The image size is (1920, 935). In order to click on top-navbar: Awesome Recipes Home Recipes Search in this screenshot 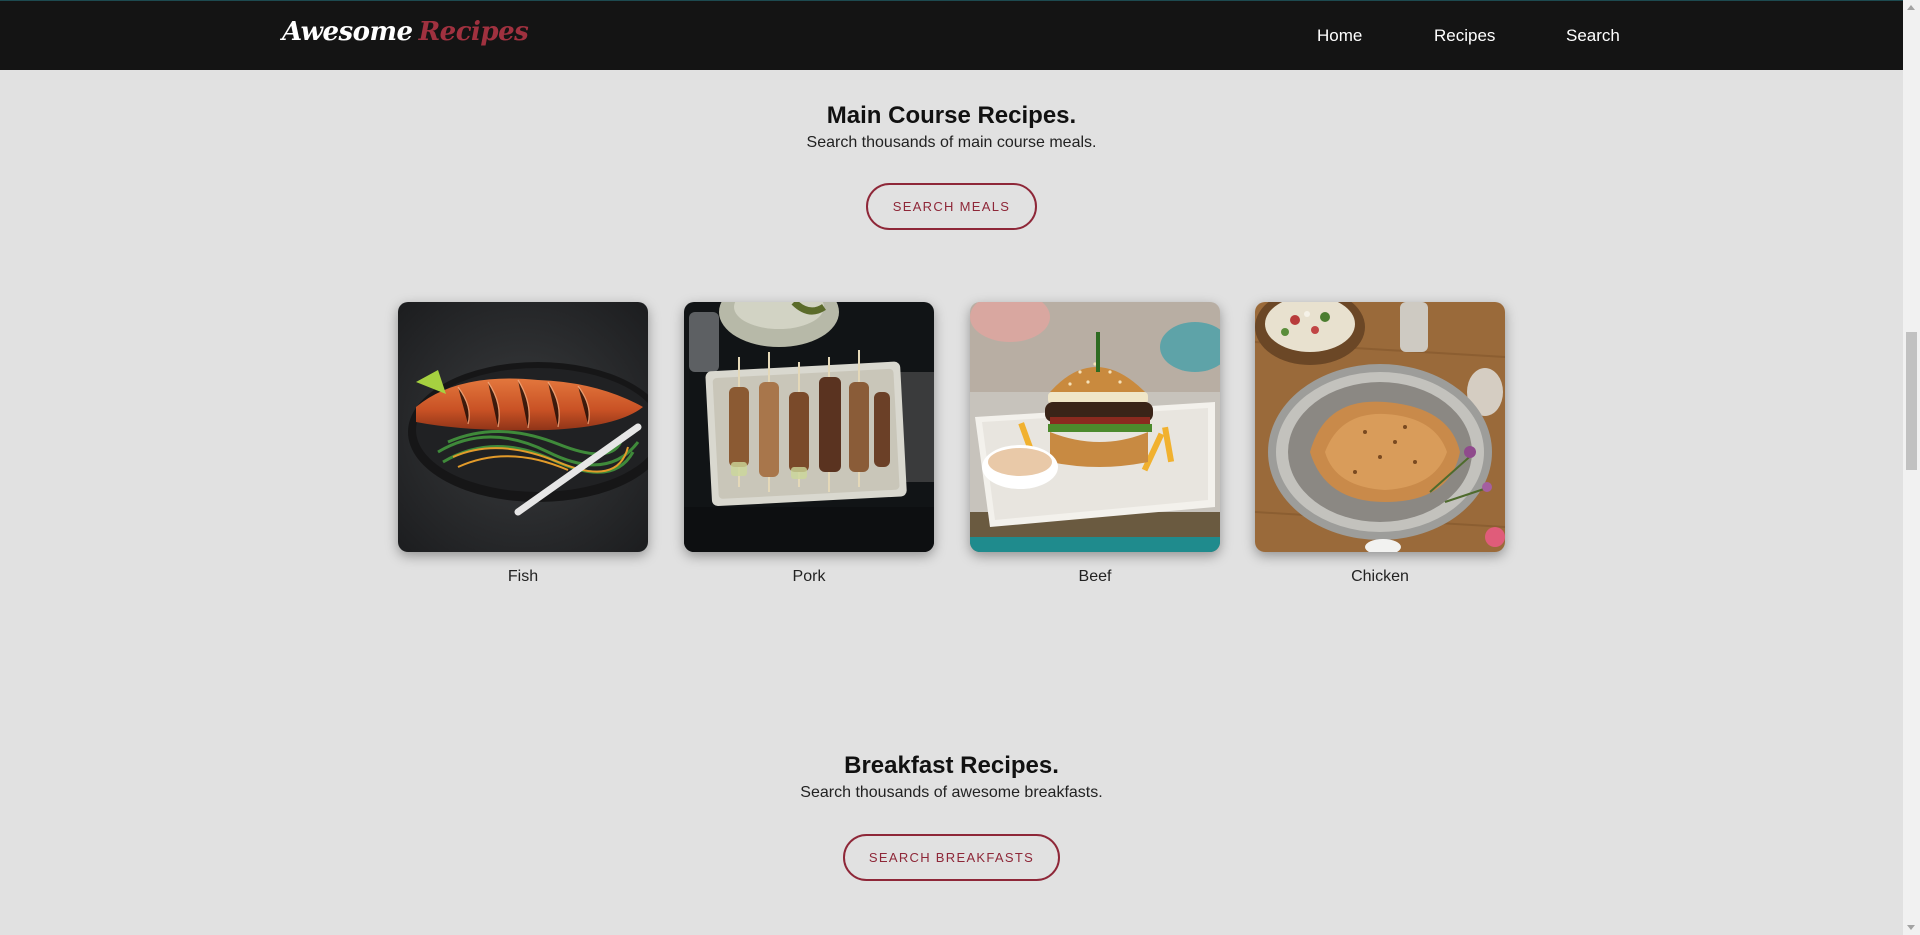, I will do `click(951, 35)`.